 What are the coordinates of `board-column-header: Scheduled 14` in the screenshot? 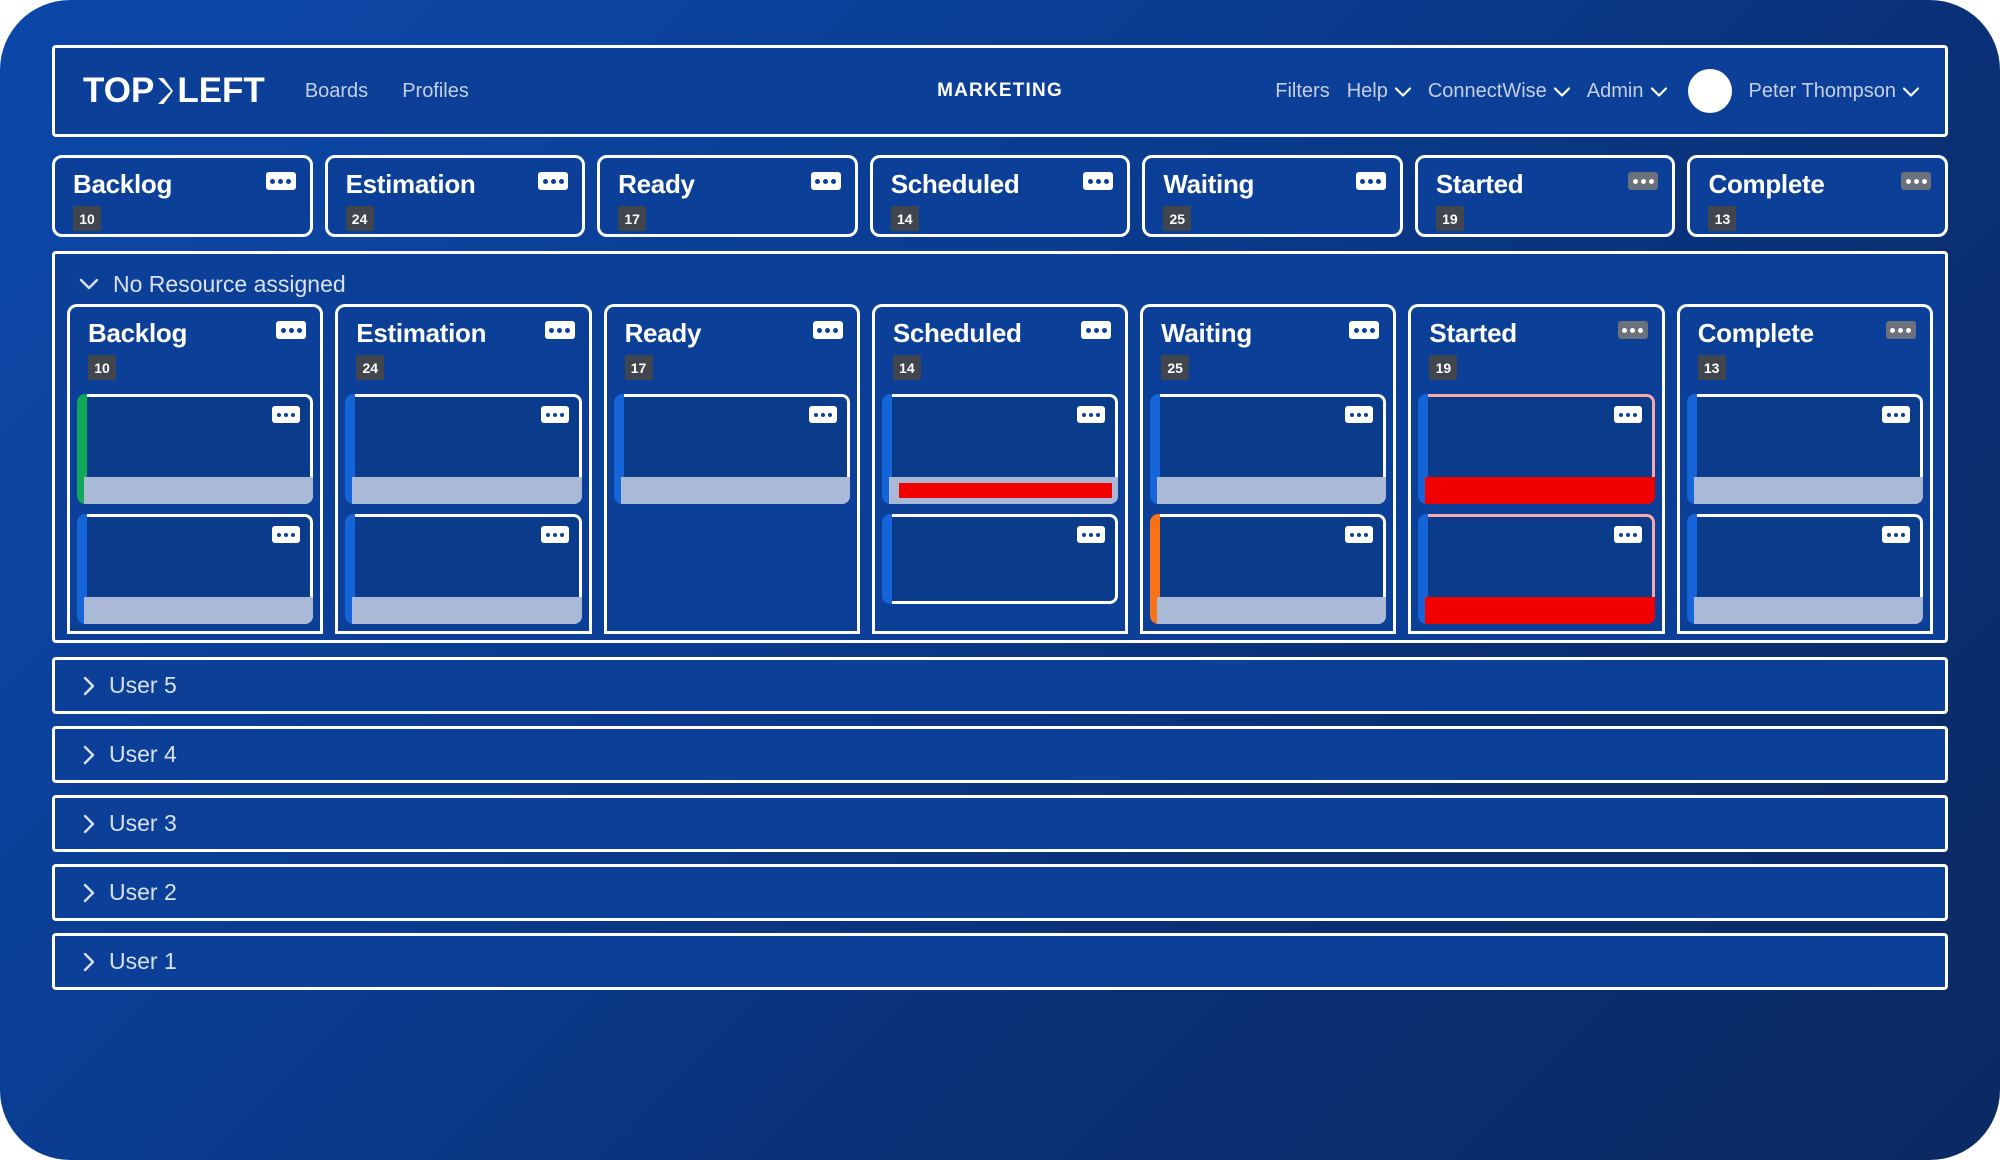 It's located at (1000, 196).